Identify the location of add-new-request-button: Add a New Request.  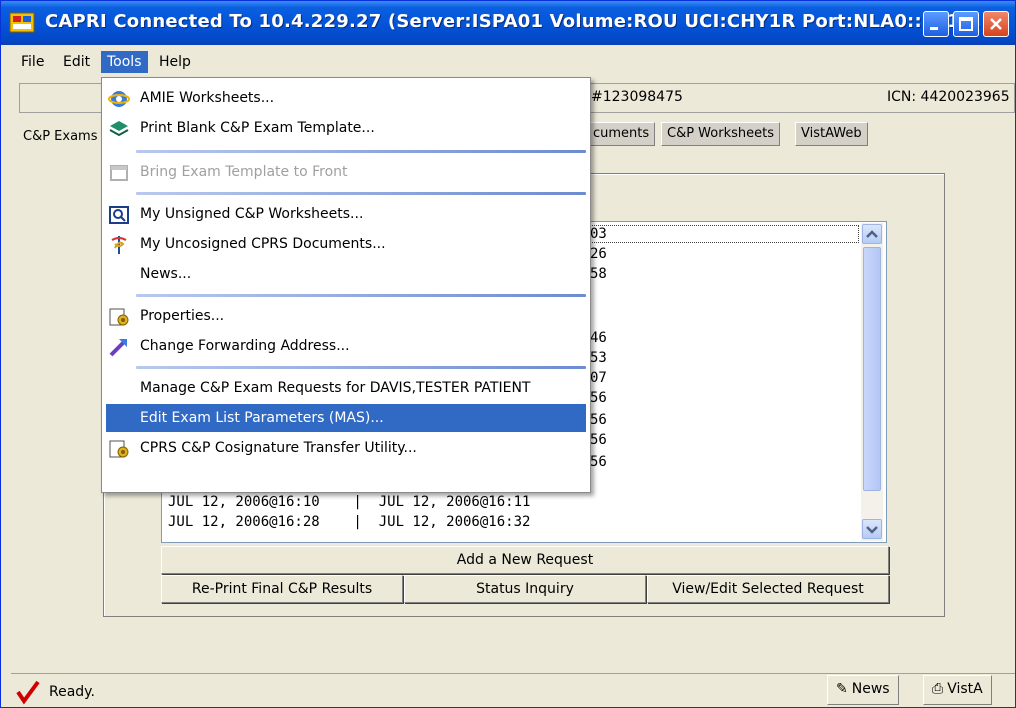
(525, 560).